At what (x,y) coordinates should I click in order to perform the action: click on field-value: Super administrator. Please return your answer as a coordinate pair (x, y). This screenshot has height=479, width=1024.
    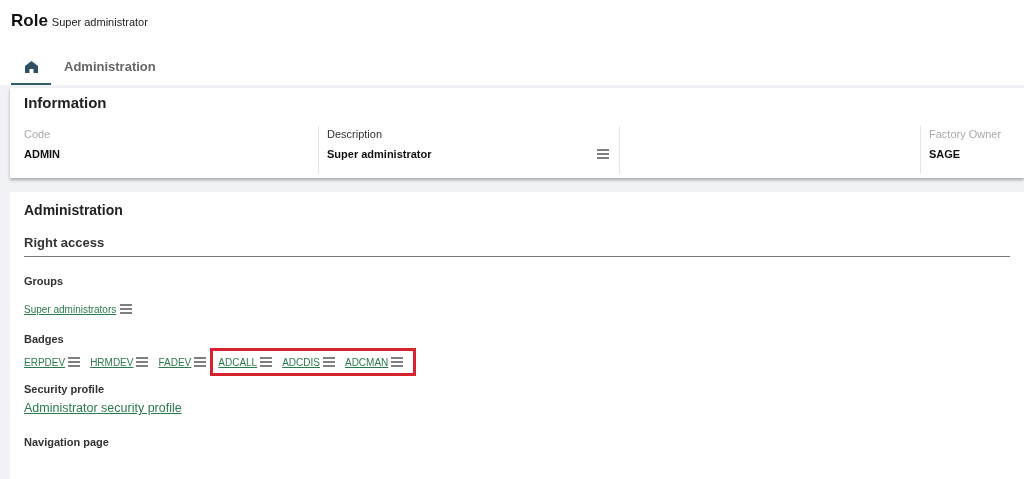
    Looking at the image, I should click on (379, 154).